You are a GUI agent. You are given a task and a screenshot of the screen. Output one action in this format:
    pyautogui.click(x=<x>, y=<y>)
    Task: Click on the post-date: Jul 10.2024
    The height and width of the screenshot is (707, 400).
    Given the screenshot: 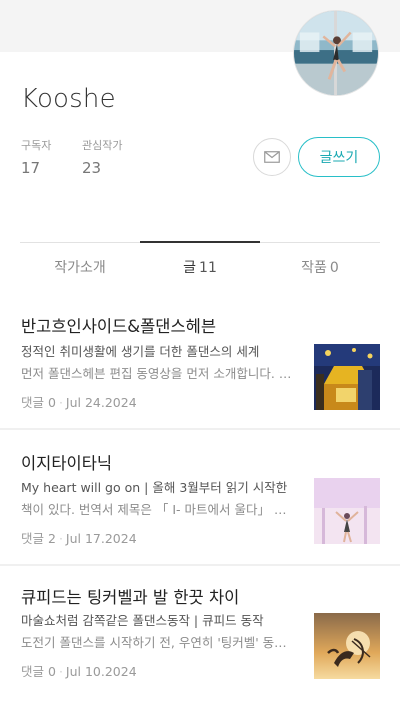 What is the action you would take?
    pyautogui.click(x=101, y=671)
    